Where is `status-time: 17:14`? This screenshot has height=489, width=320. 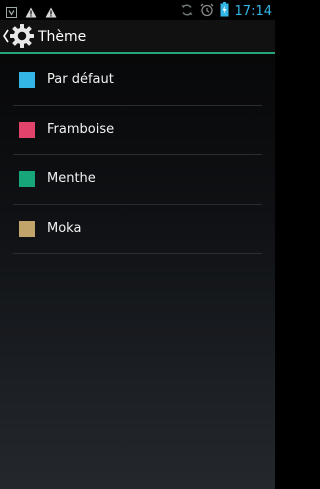
status-time: 17:14 is located at coordinates (253, 11).